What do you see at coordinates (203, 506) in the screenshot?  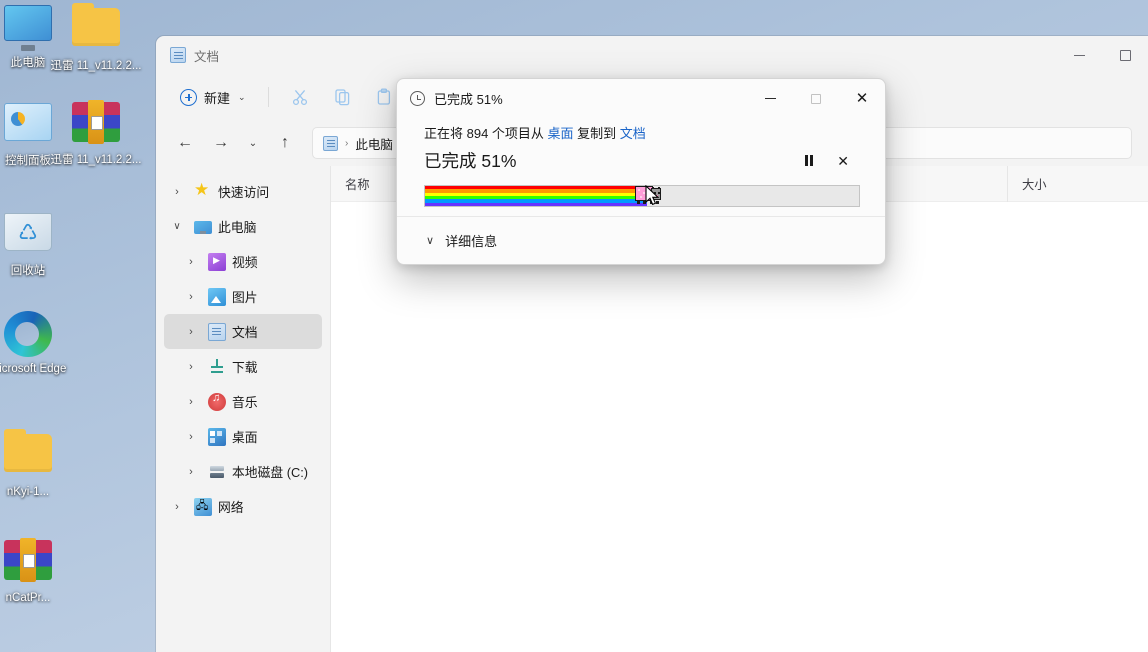 I see `network-icon` at bounding box center [203, 506].